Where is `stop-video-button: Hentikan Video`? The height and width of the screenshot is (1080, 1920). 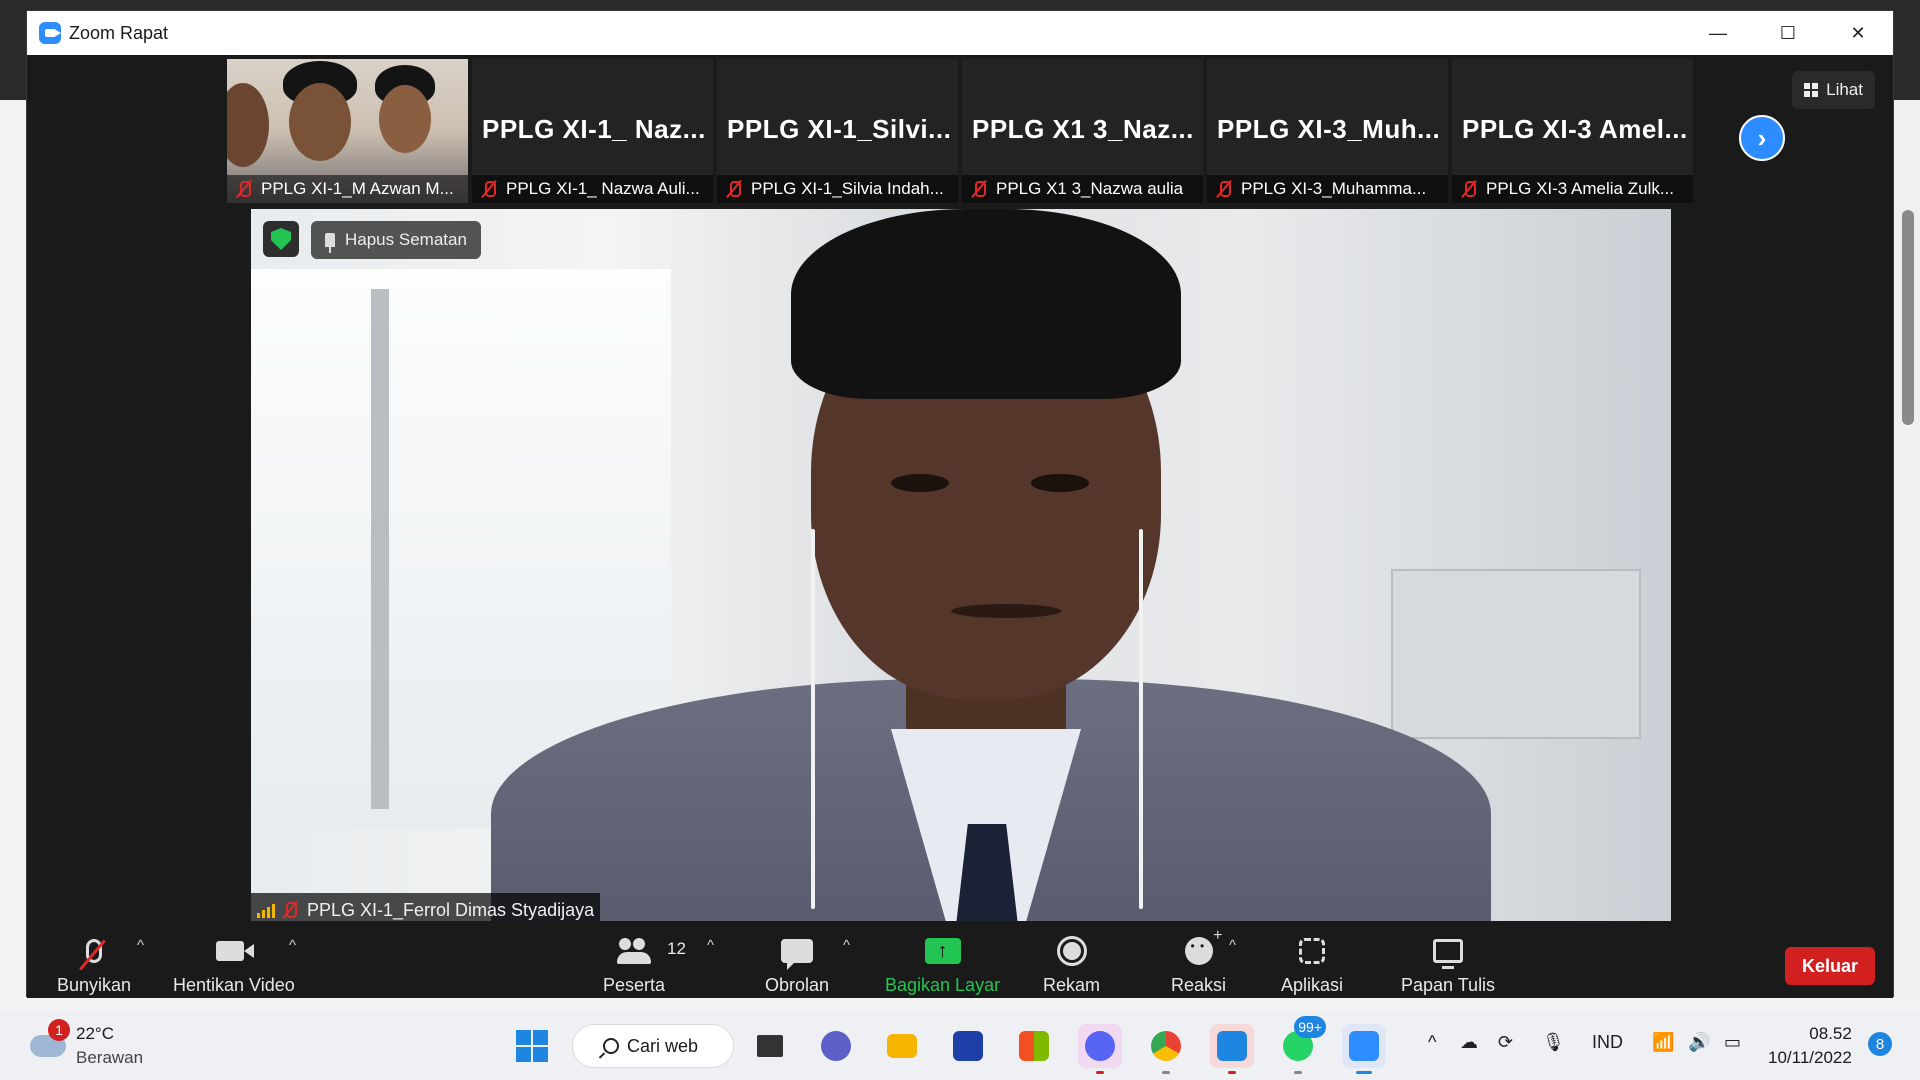
stop-video-button: Hentikan Video is located at coordinates (234, 964).